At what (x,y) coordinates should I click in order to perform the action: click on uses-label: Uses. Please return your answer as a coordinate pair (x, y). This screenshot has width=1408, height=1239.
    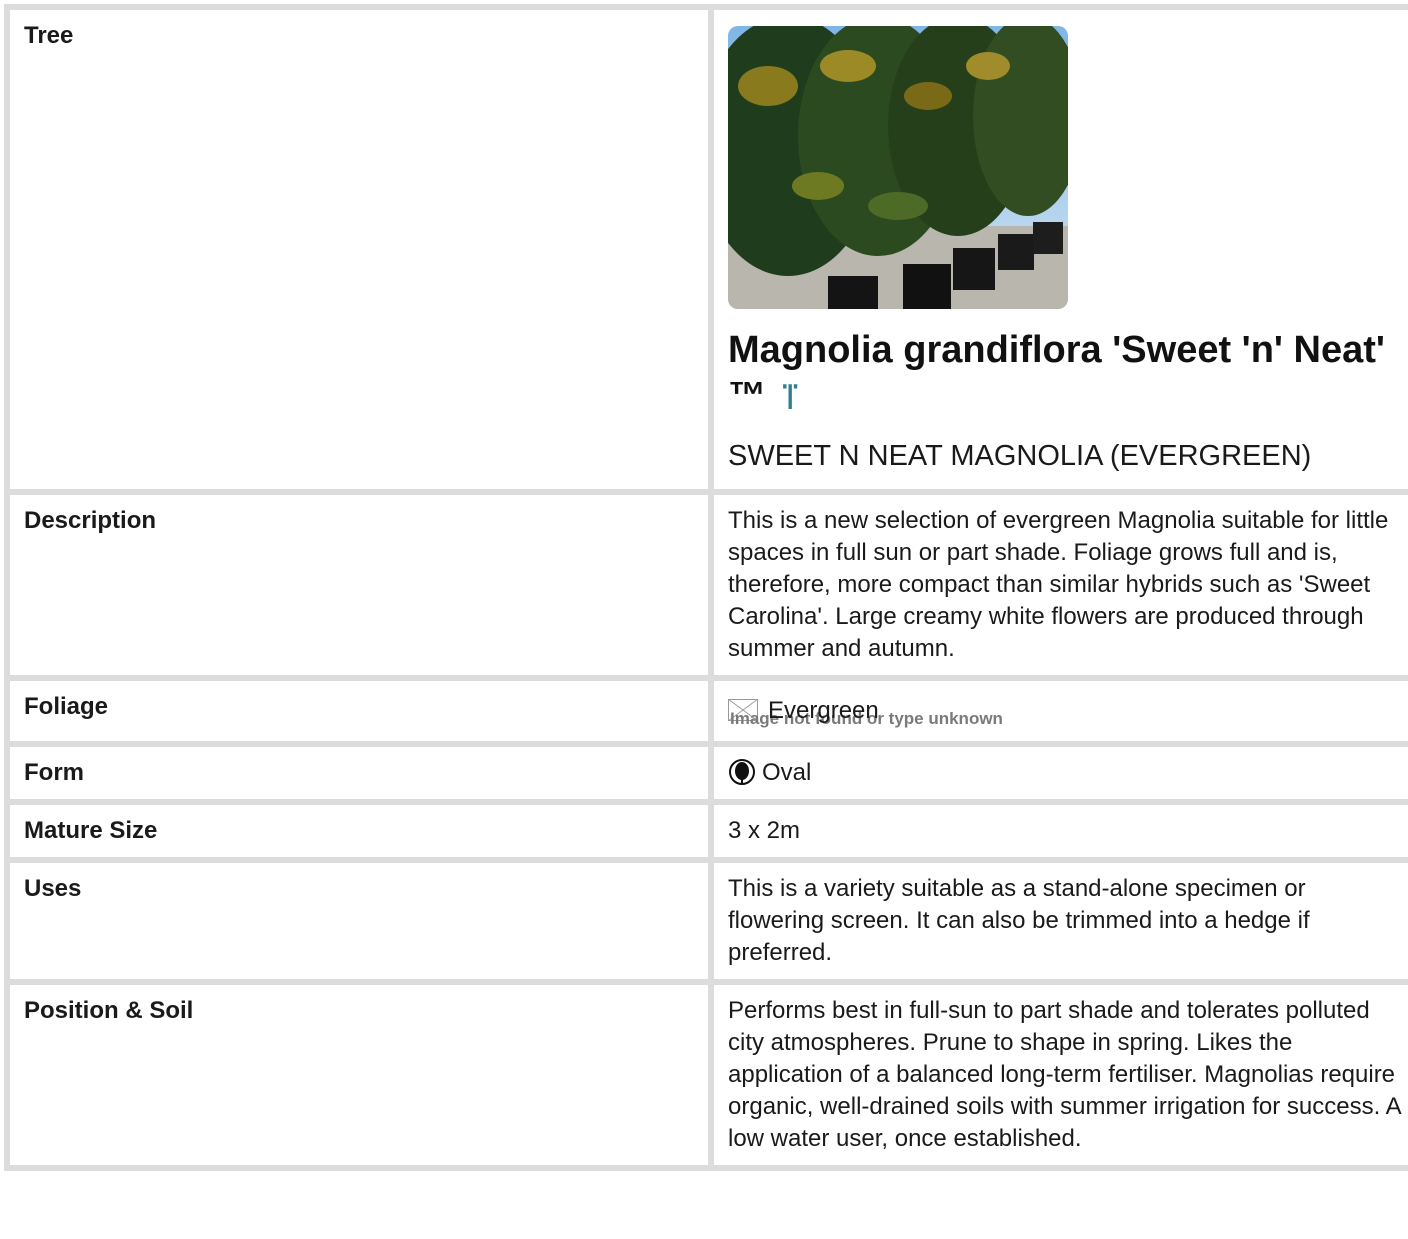
    Looking at the image, I should click on (359, 920).